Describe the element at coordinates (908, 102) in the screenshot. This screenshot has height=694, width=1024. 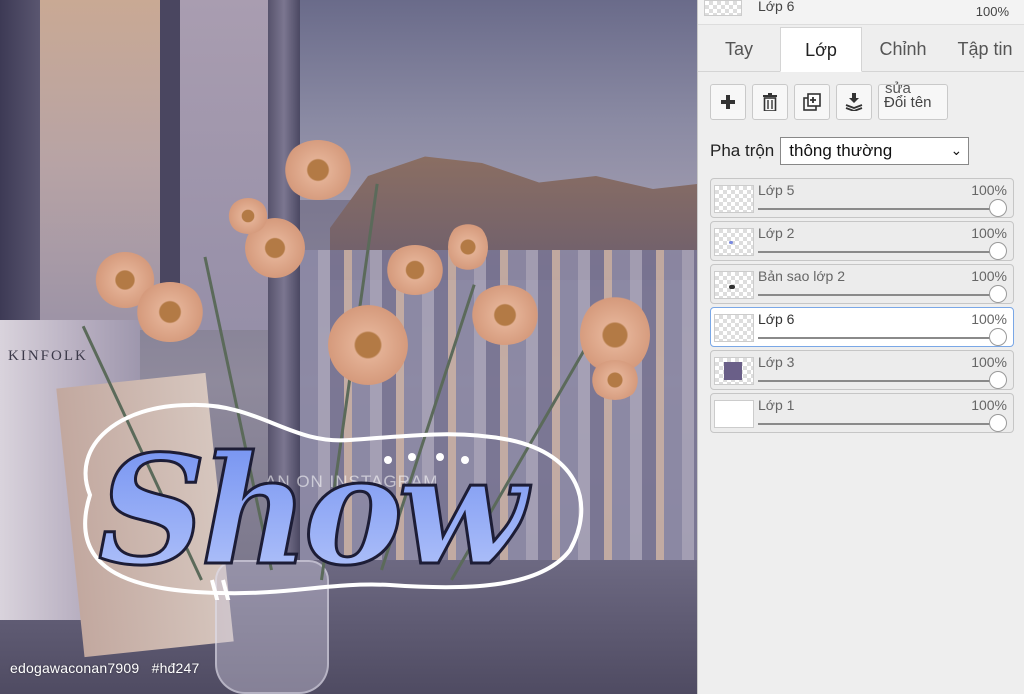
I see `rename-label: Đổi tên` at that location.